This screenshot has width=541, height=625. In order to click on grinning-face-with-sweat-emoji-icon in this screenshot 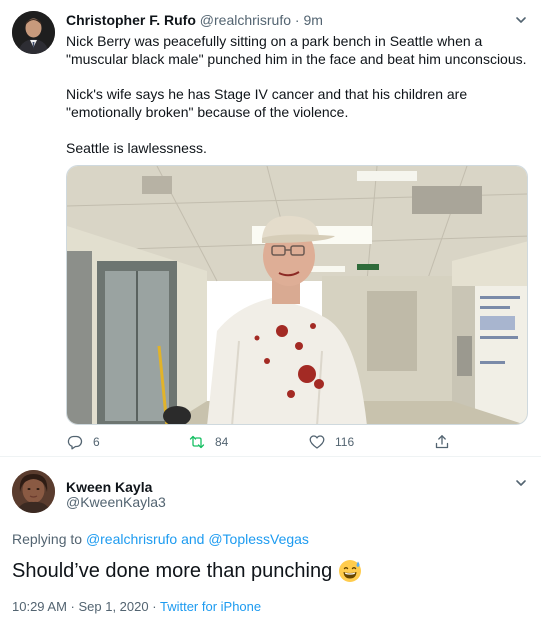, I will do `click(350, 571)`.